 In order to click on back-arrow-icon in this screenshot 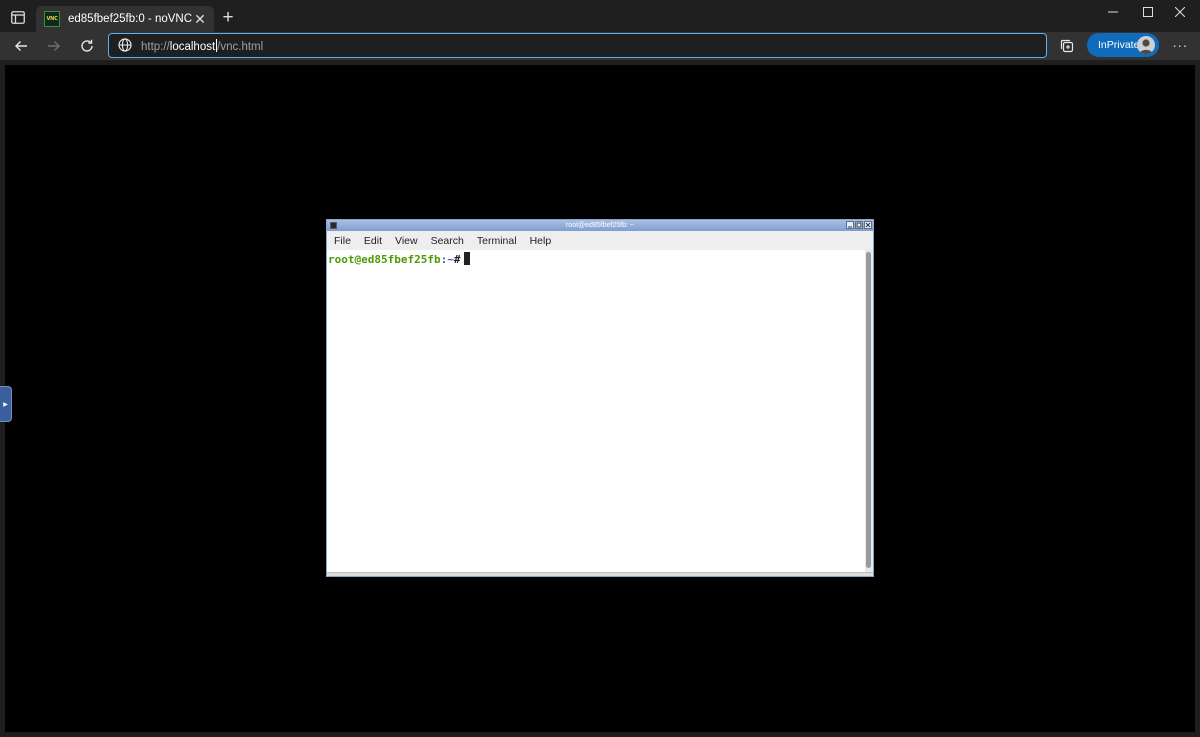, I will do `click(21, 46)`.